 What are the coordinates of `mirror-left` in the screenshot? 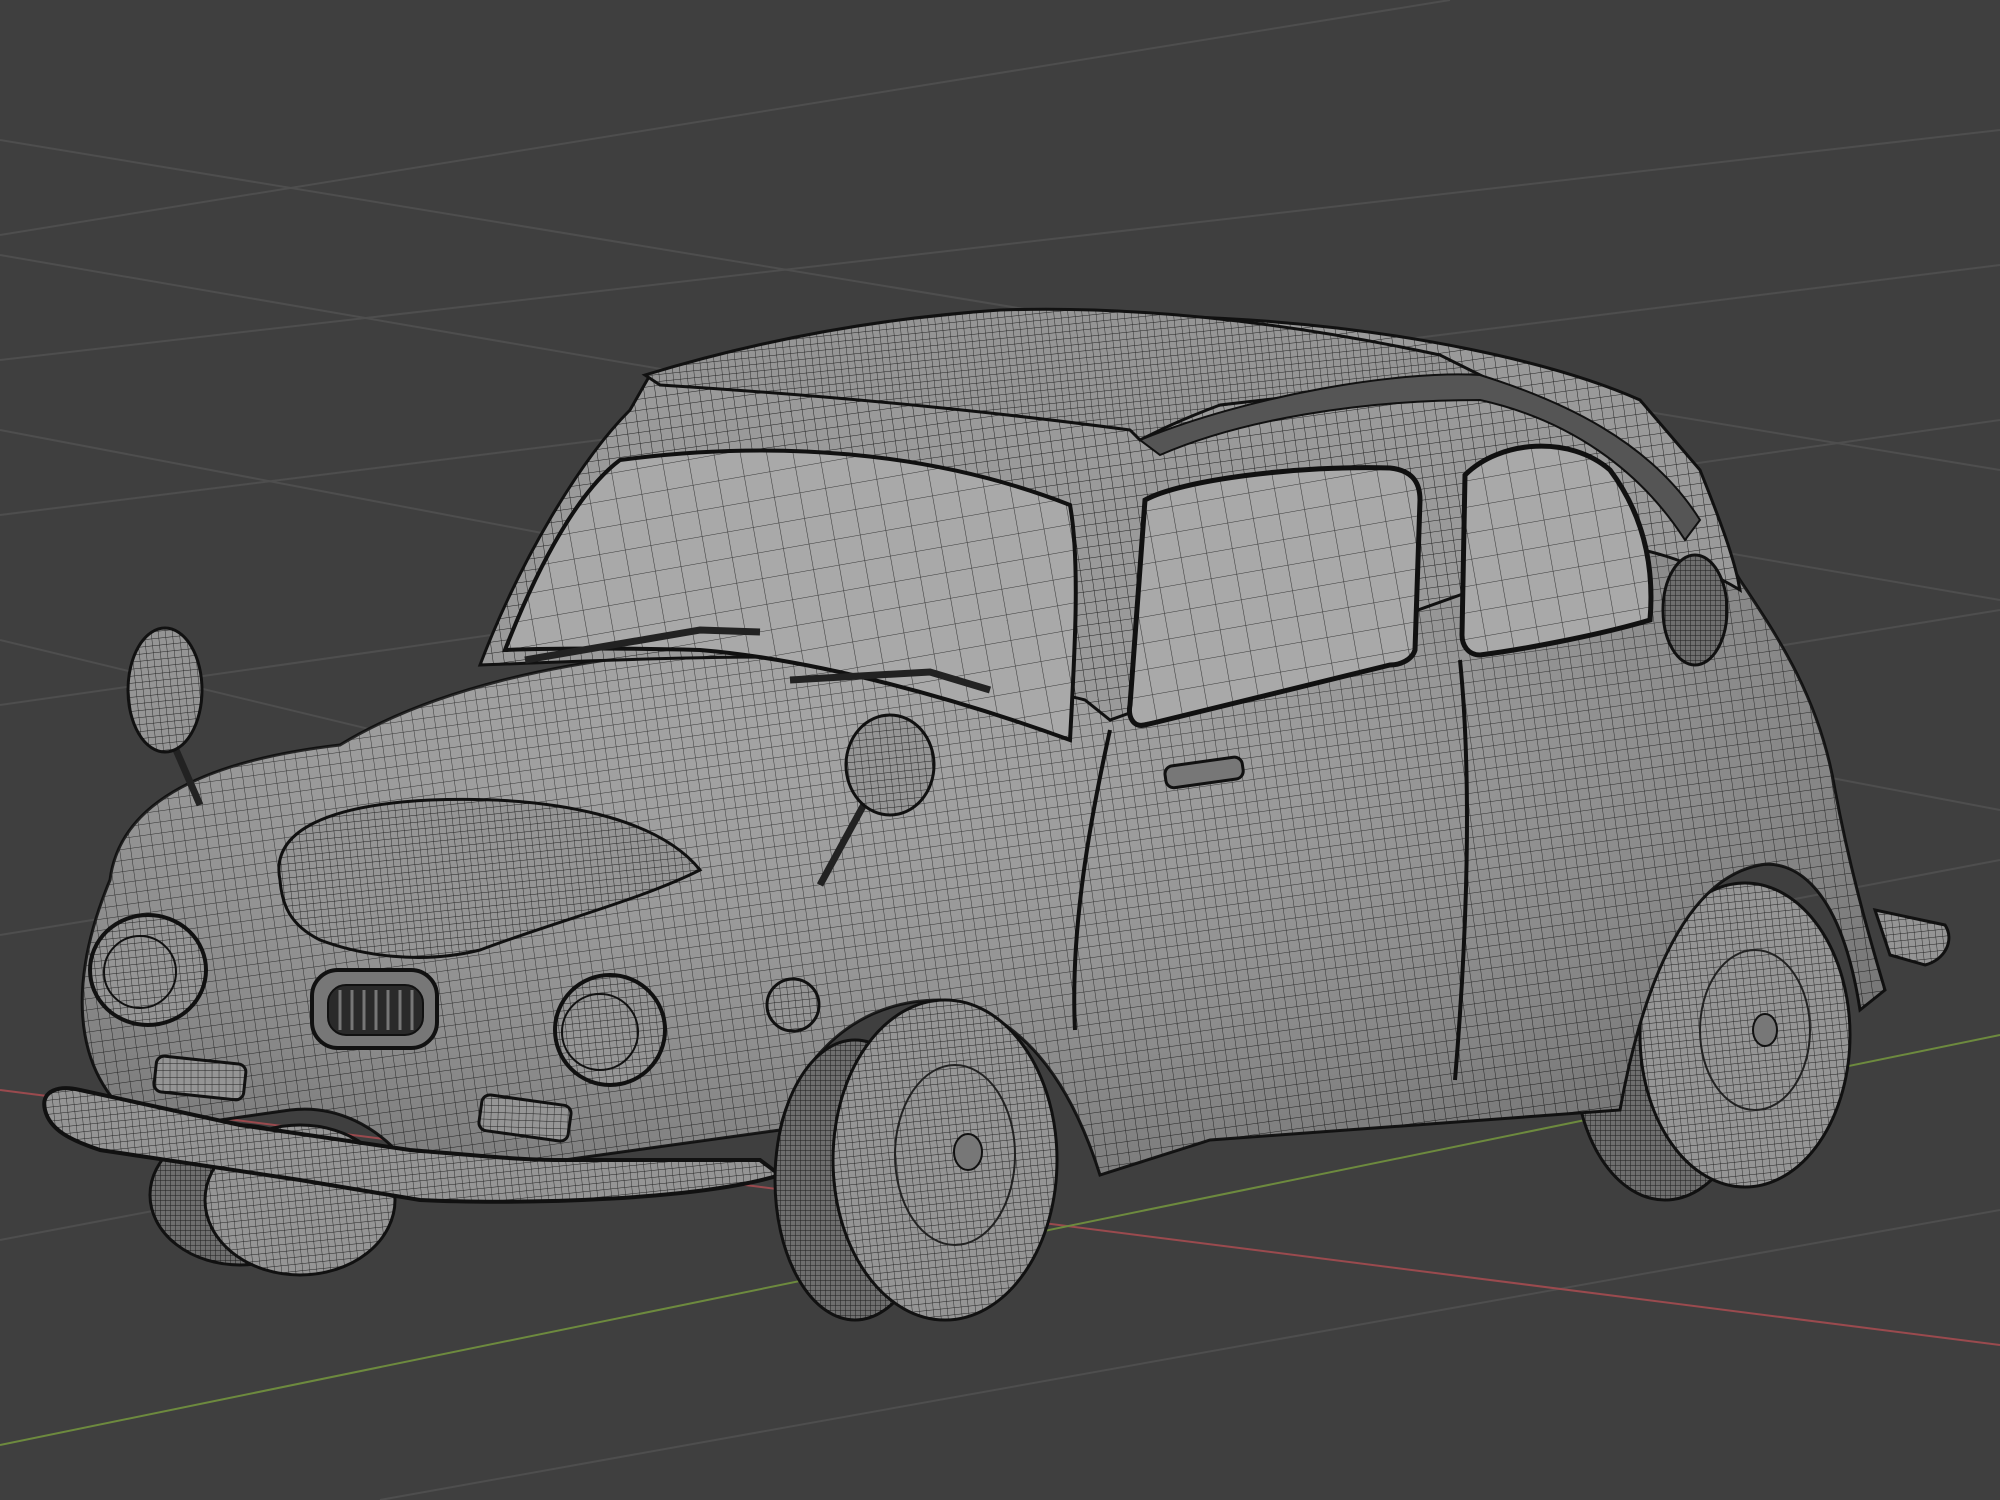 It's located at (165, 716).